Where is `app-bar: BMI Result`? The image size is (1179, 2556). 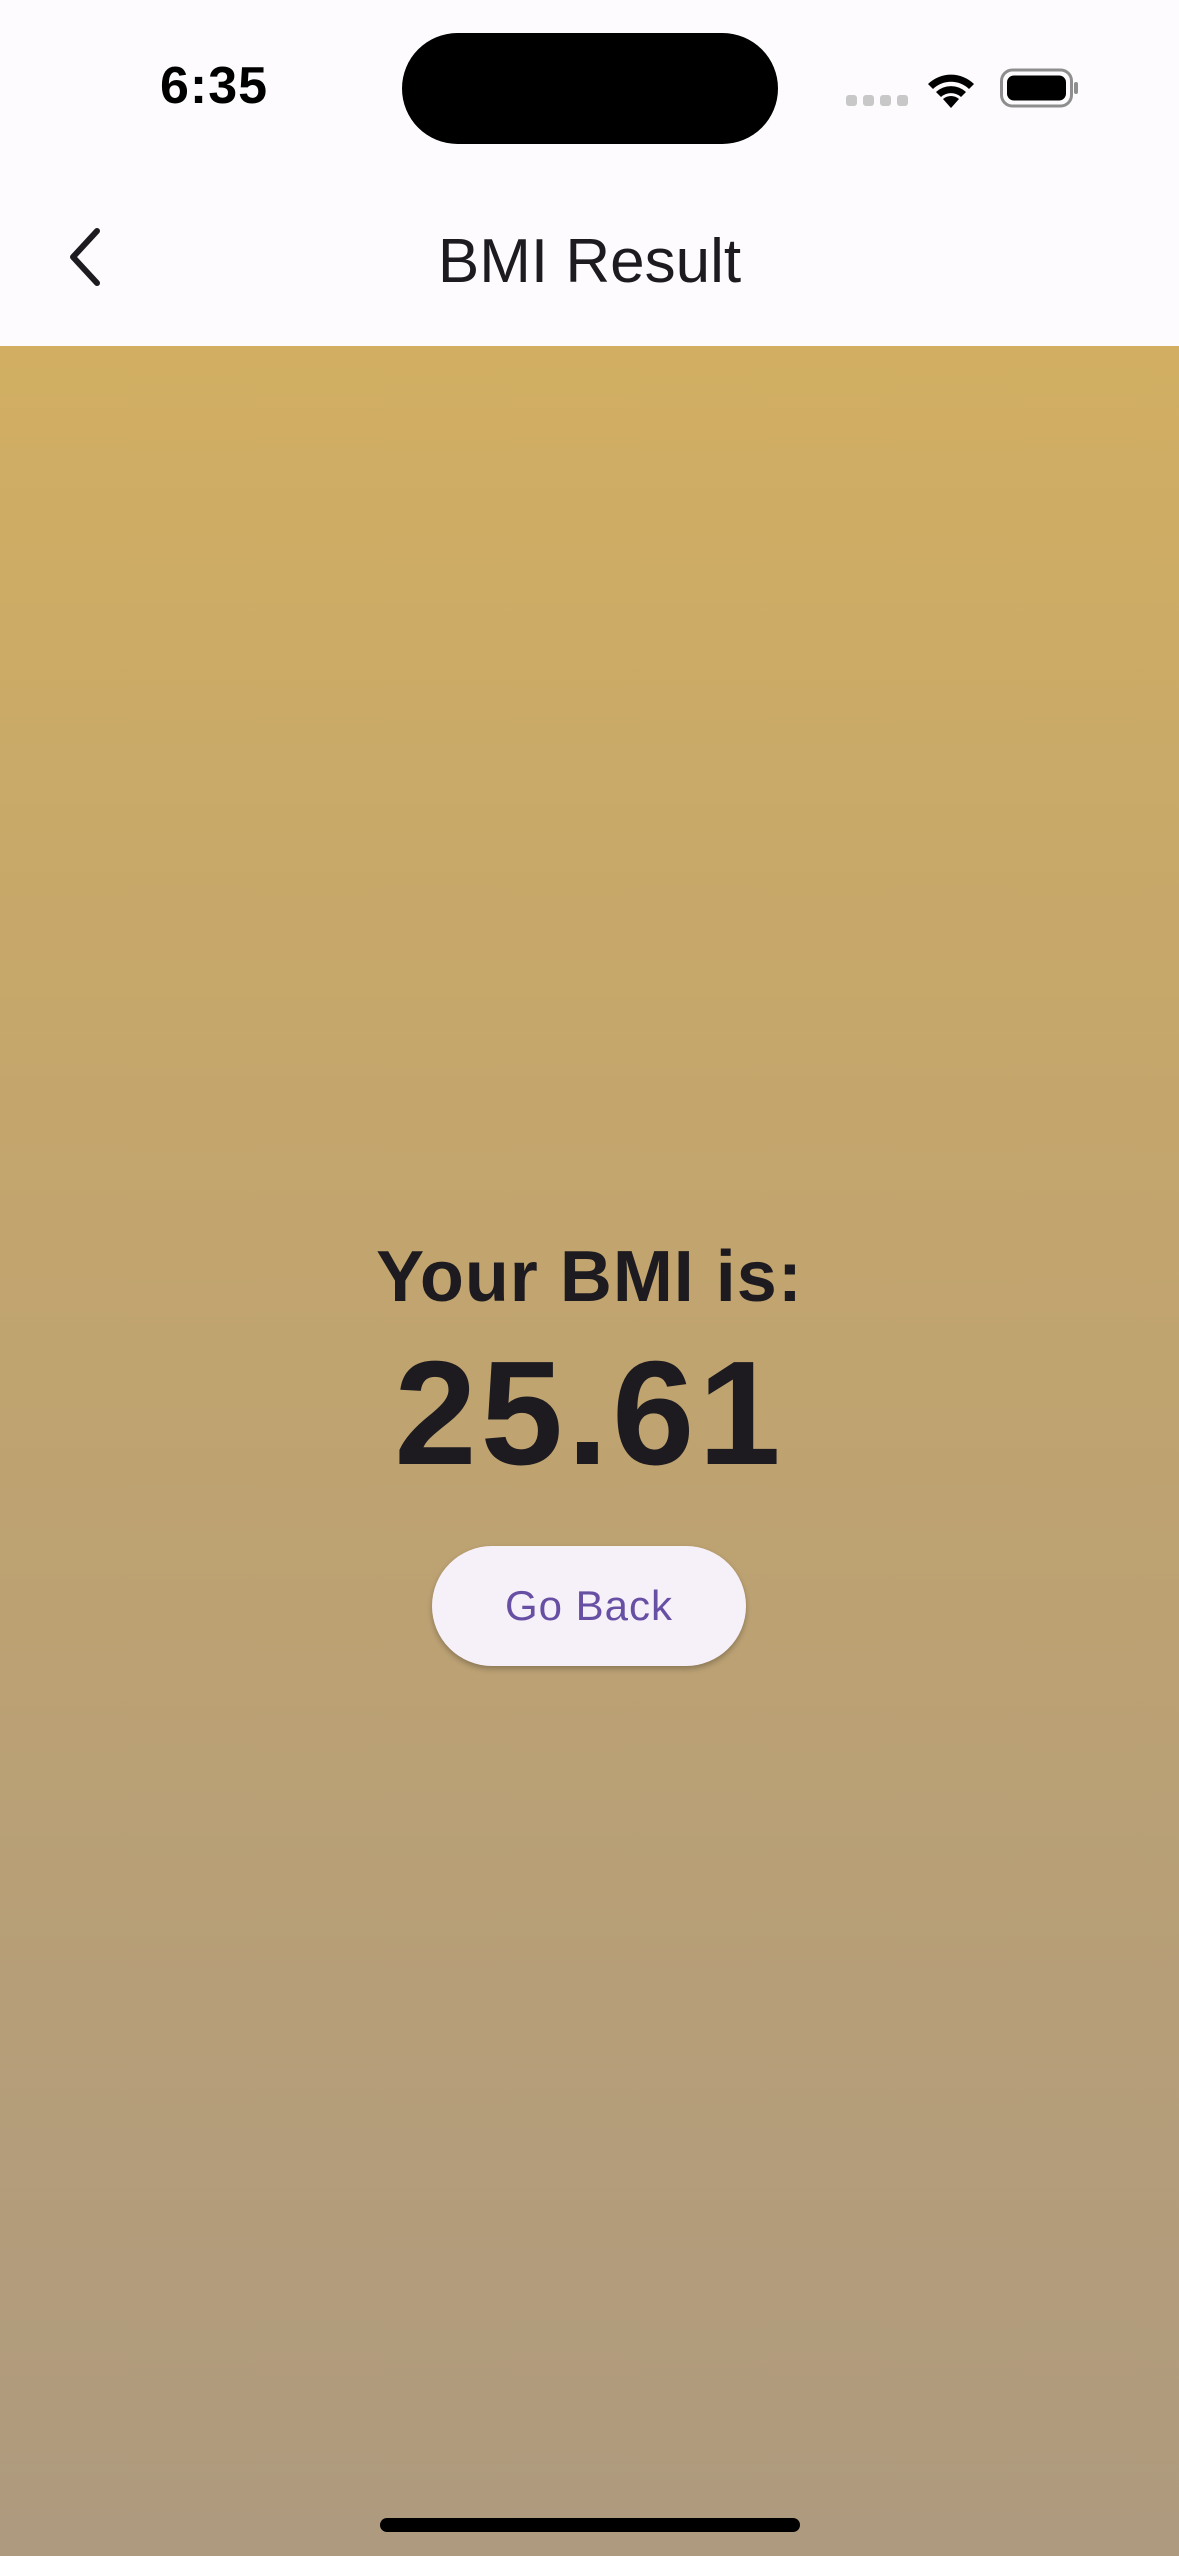
app-bar: BMI Result is located at coordinates (589, 261).